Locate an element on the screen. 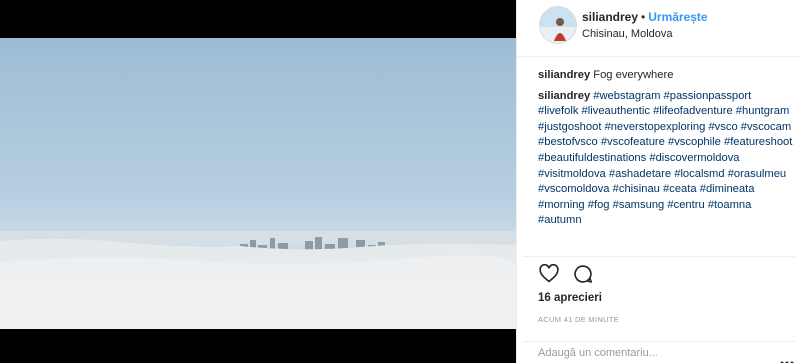  location-link: Chisinau, Moldova is located at coordinates (627, 34).